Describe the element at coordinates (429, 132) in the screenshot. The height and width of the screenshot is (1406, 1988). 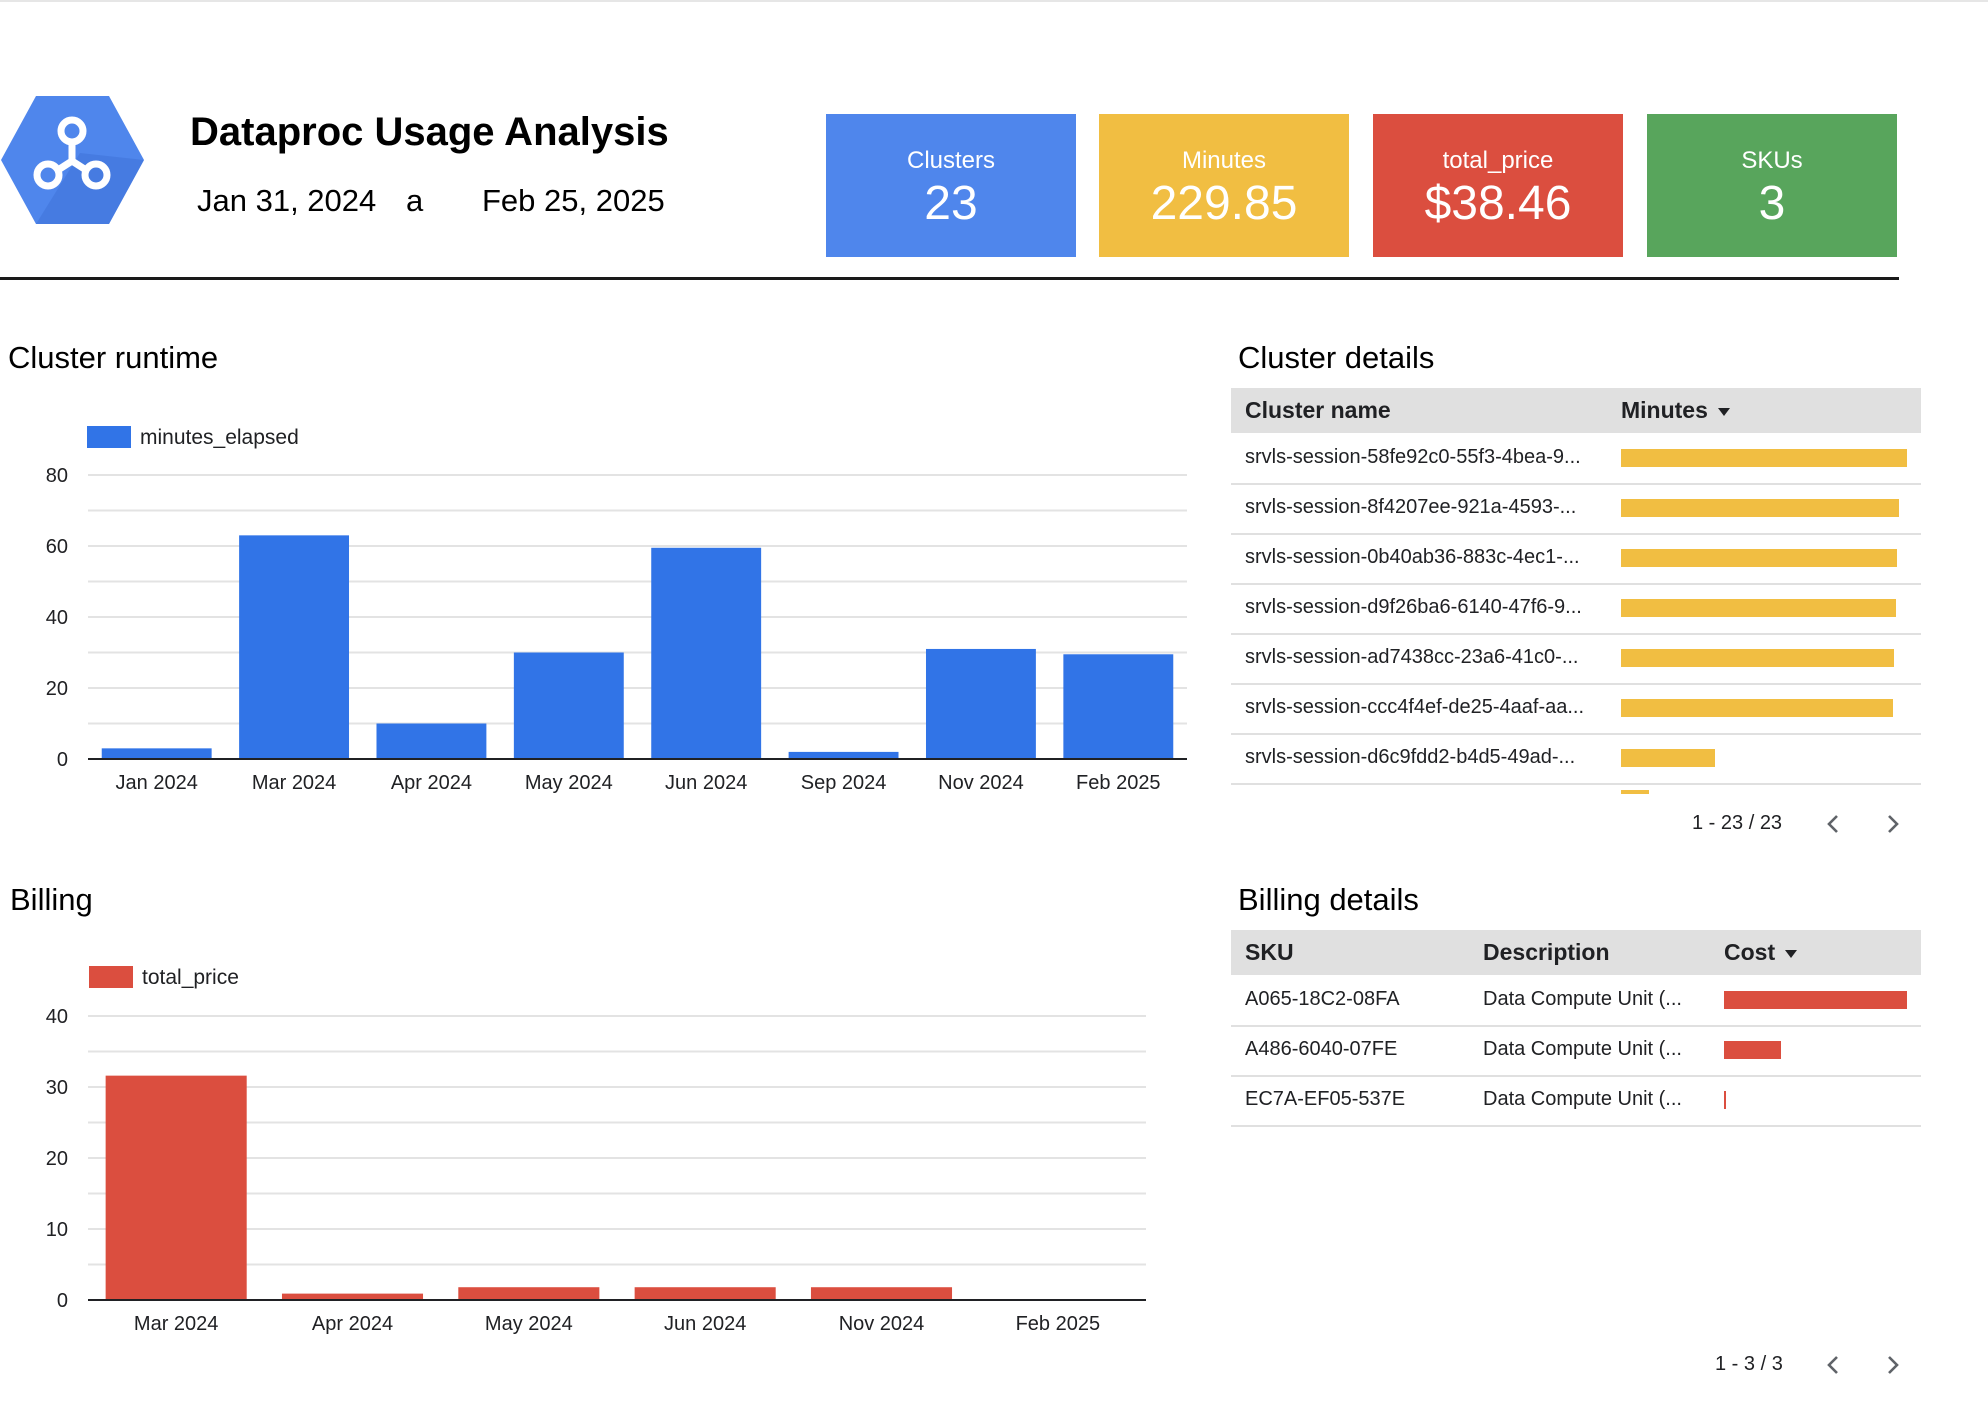
I see `page-title: Dataproc Usage Analysis` at that location.